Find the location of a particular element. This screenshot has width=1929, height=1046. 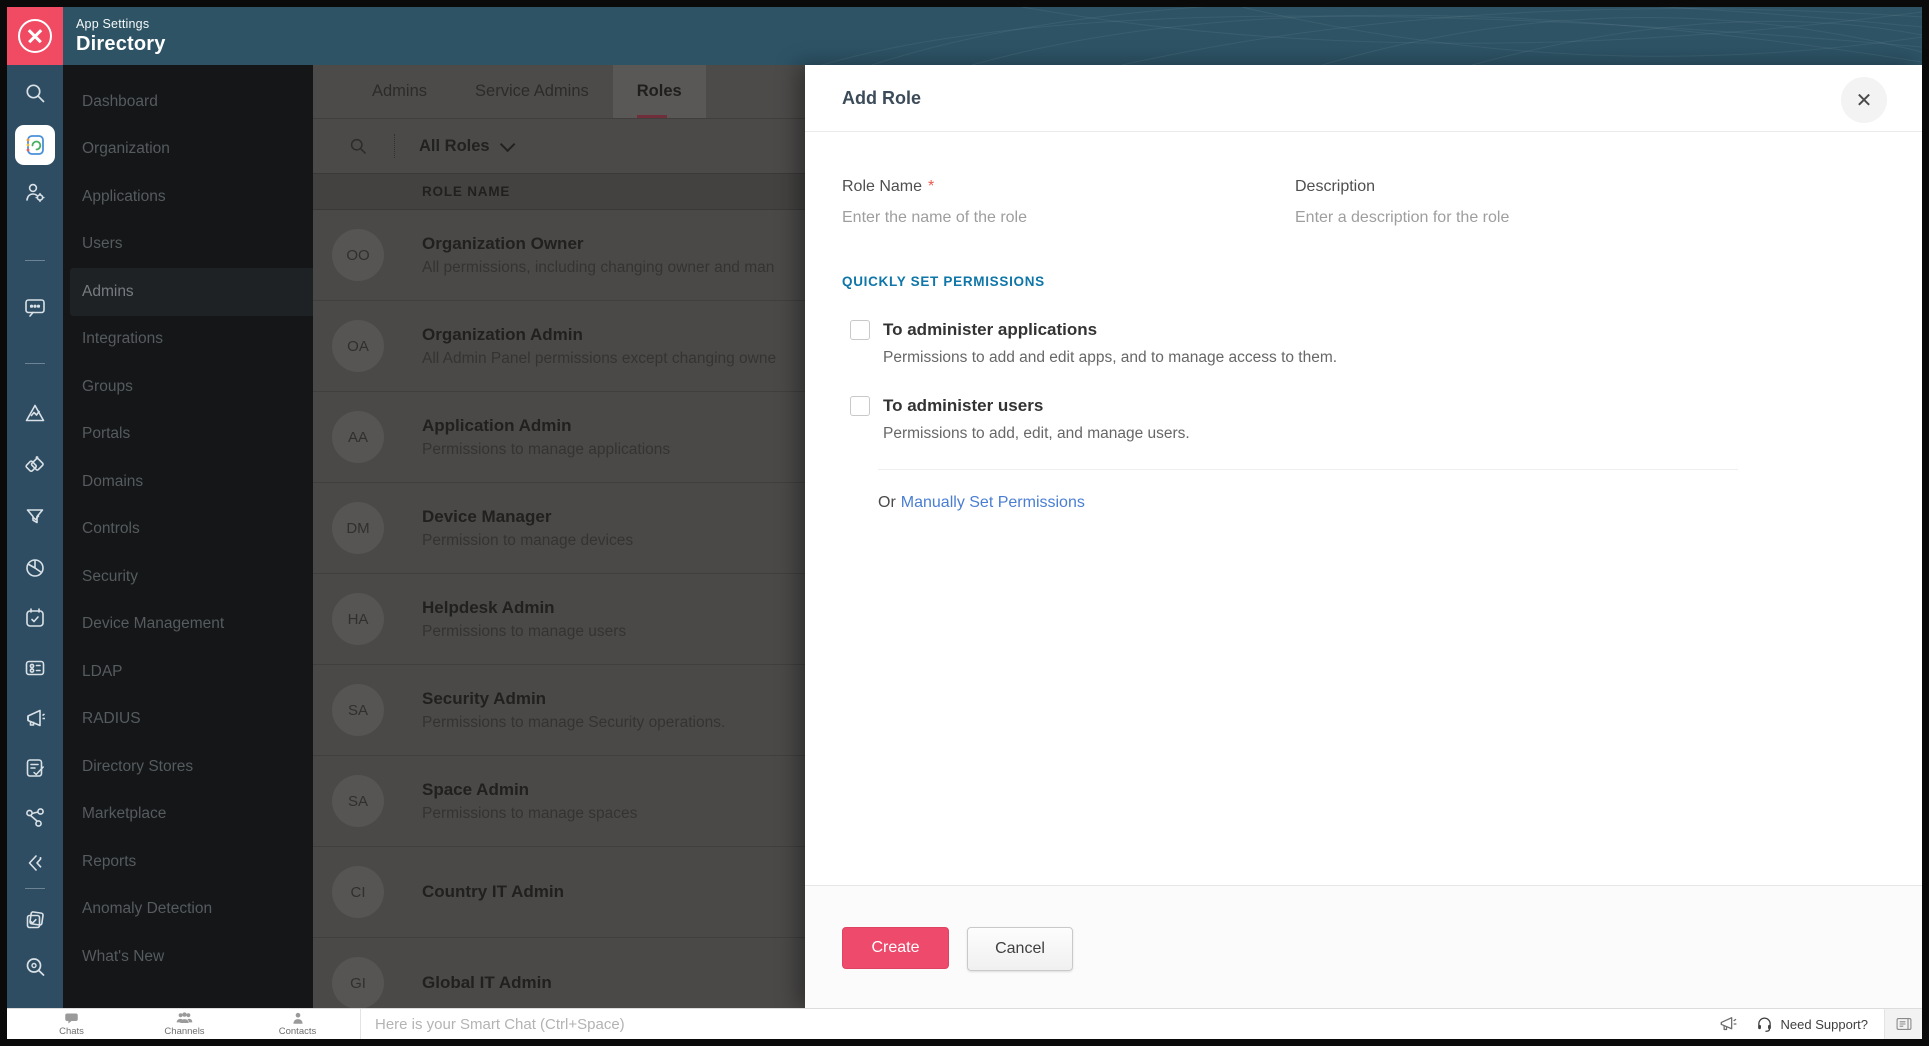

chats-tab: Chats is located at coordinates (71, 1024).